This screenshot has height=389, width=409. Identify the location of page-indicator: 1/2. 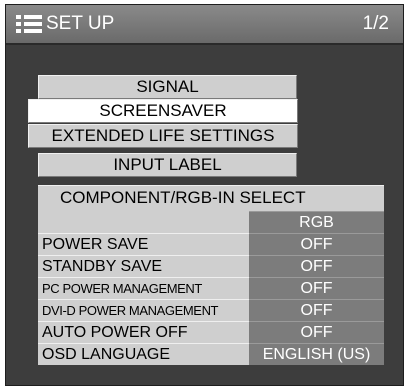
(375, 23).